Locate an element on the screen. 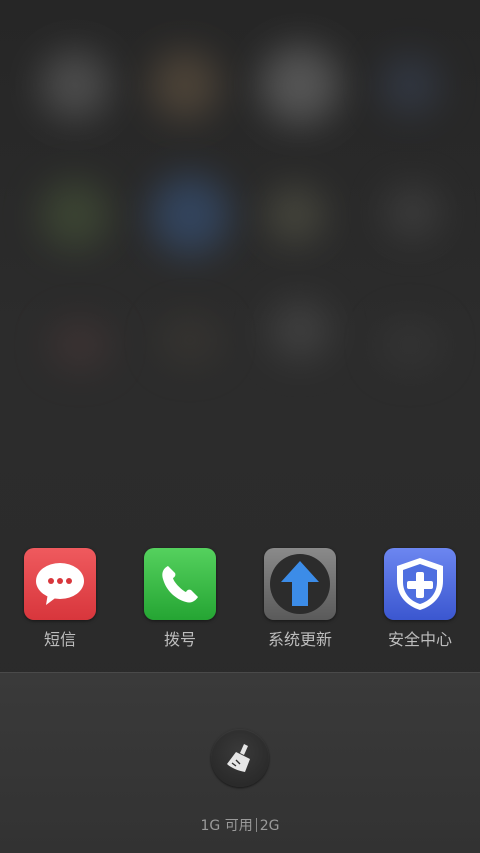  app-dialer: 拨号 is located at coordinates (180, 603).